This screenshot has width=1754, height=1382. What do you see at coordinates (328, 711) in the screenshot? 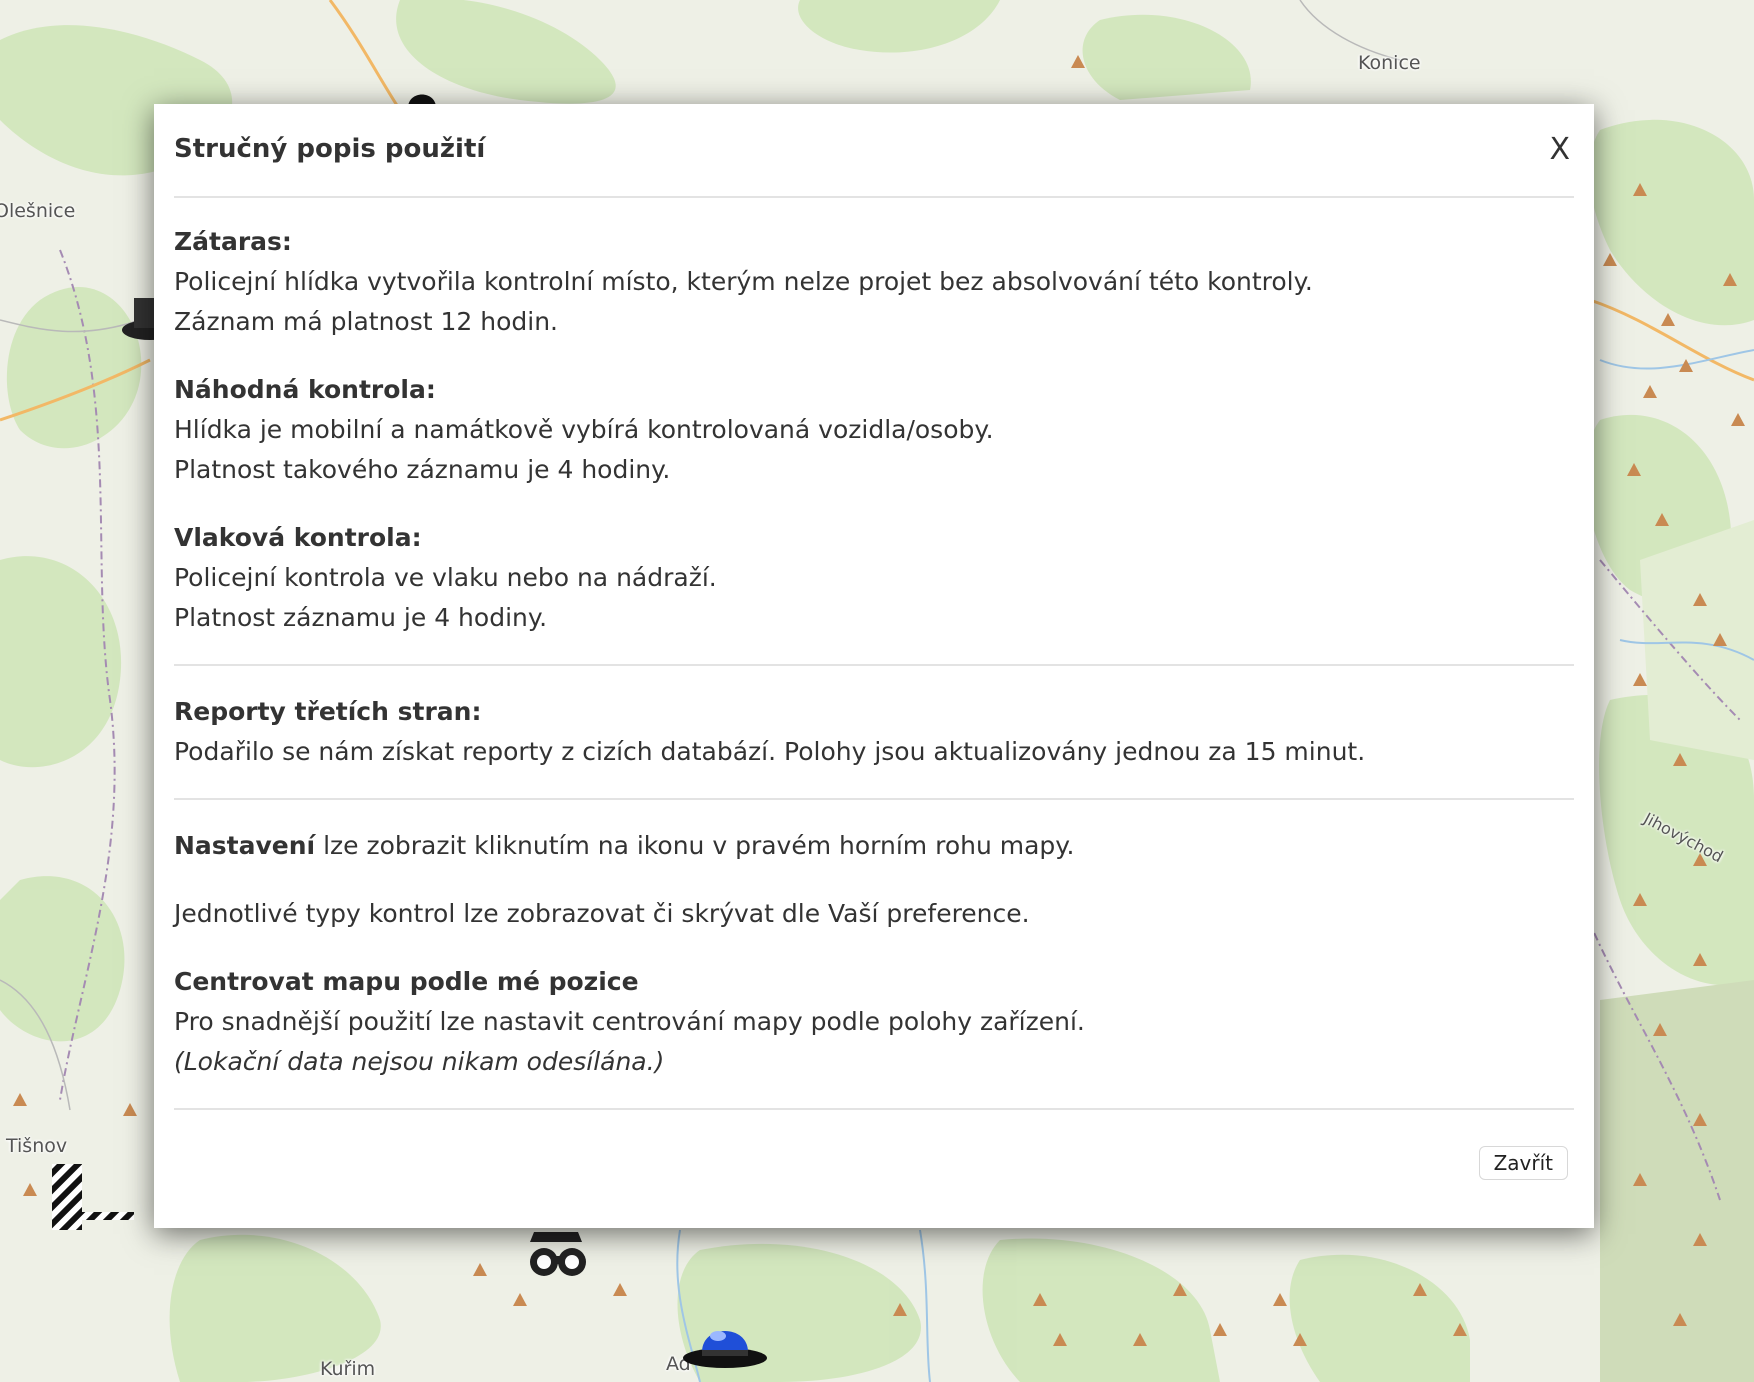
I see `help-item-title: Reporty třetích stran:` at bounding box center [328, 711].